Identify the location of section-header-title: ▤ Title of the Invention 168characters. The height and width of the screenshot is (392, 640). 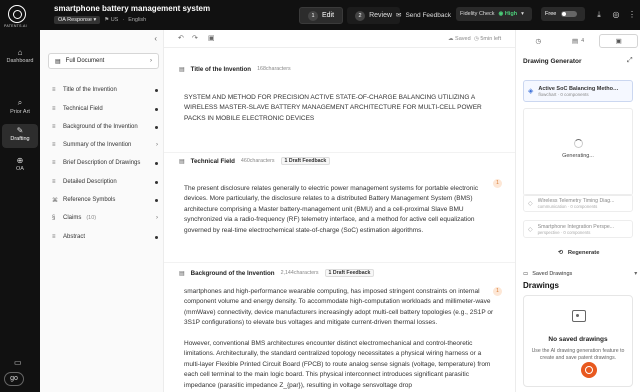
(235, 69).